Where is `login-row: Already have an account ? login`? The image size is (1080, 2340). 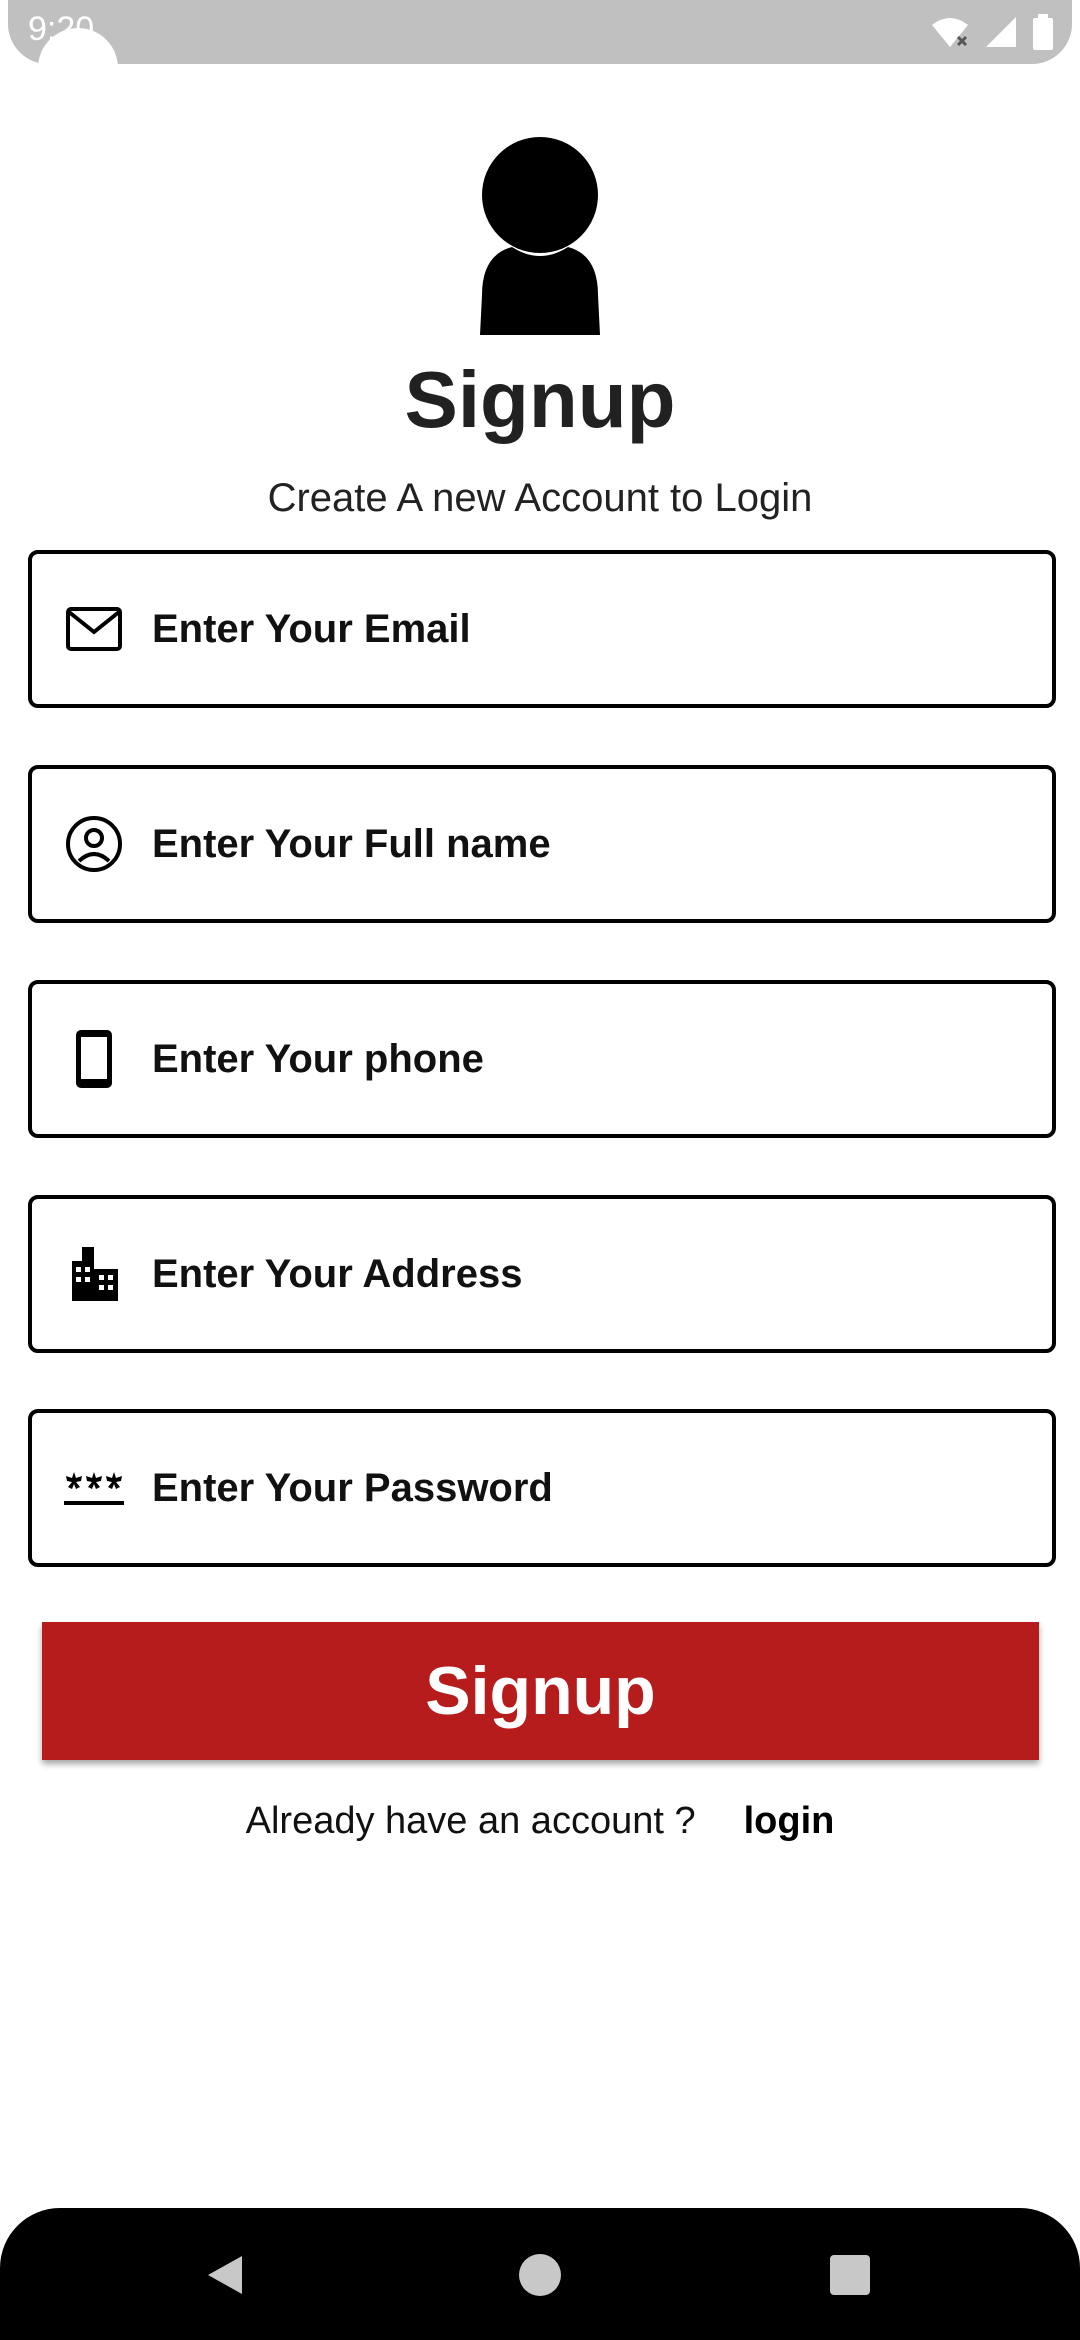 login-row: Already have an account ? login is located at coordinates (540, 1821).